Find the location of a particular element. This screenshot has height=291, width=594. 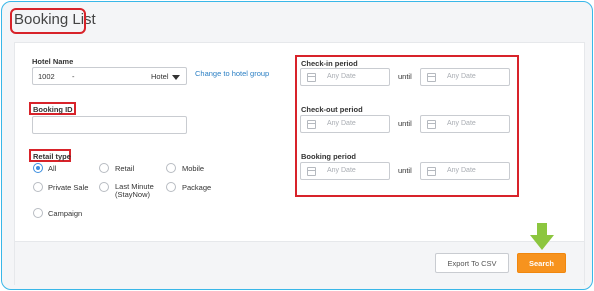

caret-down-icon is located at coordinates (176, 77).